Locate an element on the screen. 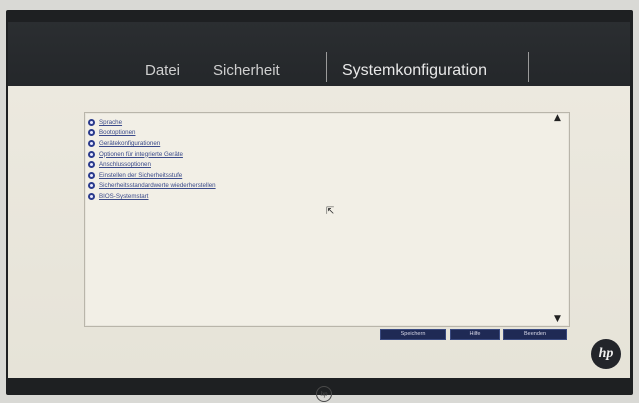 Image resolution: width=639 pixels, height=403 pixels. tab-systemkonfiguration: Systemkonfiguration is located at coordinates (414, 71).